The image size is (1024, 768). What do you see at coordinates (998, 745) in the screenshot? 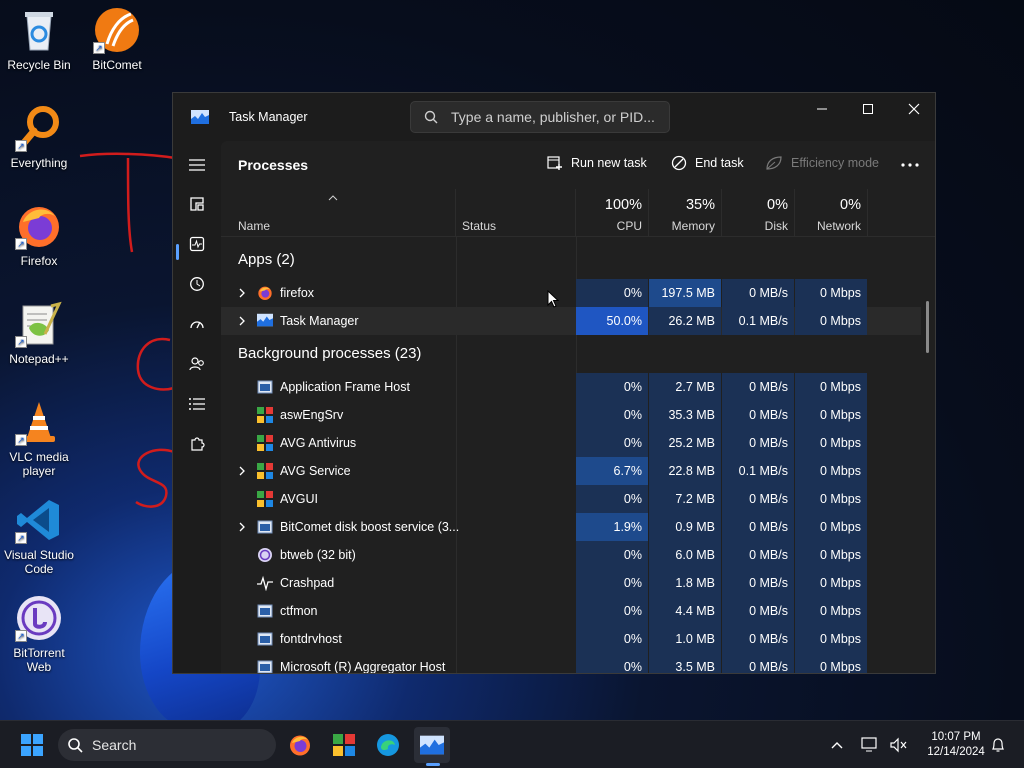
I see `notifications-button` at bounding box center [998, 745].